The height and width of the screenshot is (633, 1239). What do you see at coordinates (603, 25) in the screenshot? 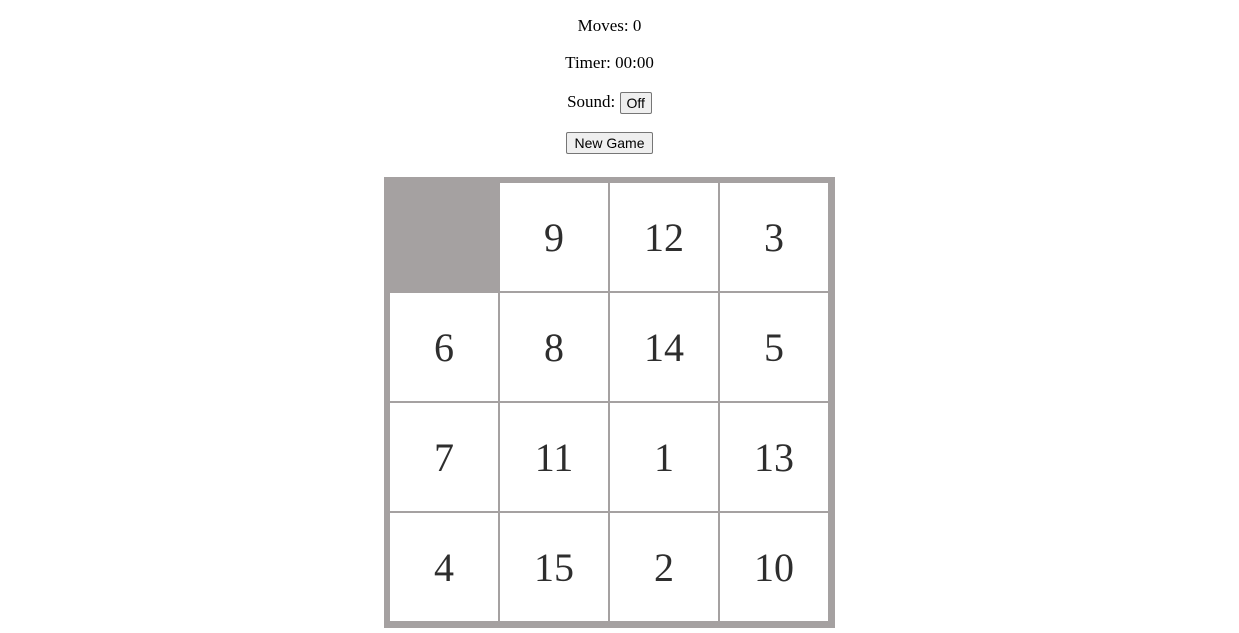
I see `moves-label: Moves:` at bounding box center [603, 25].